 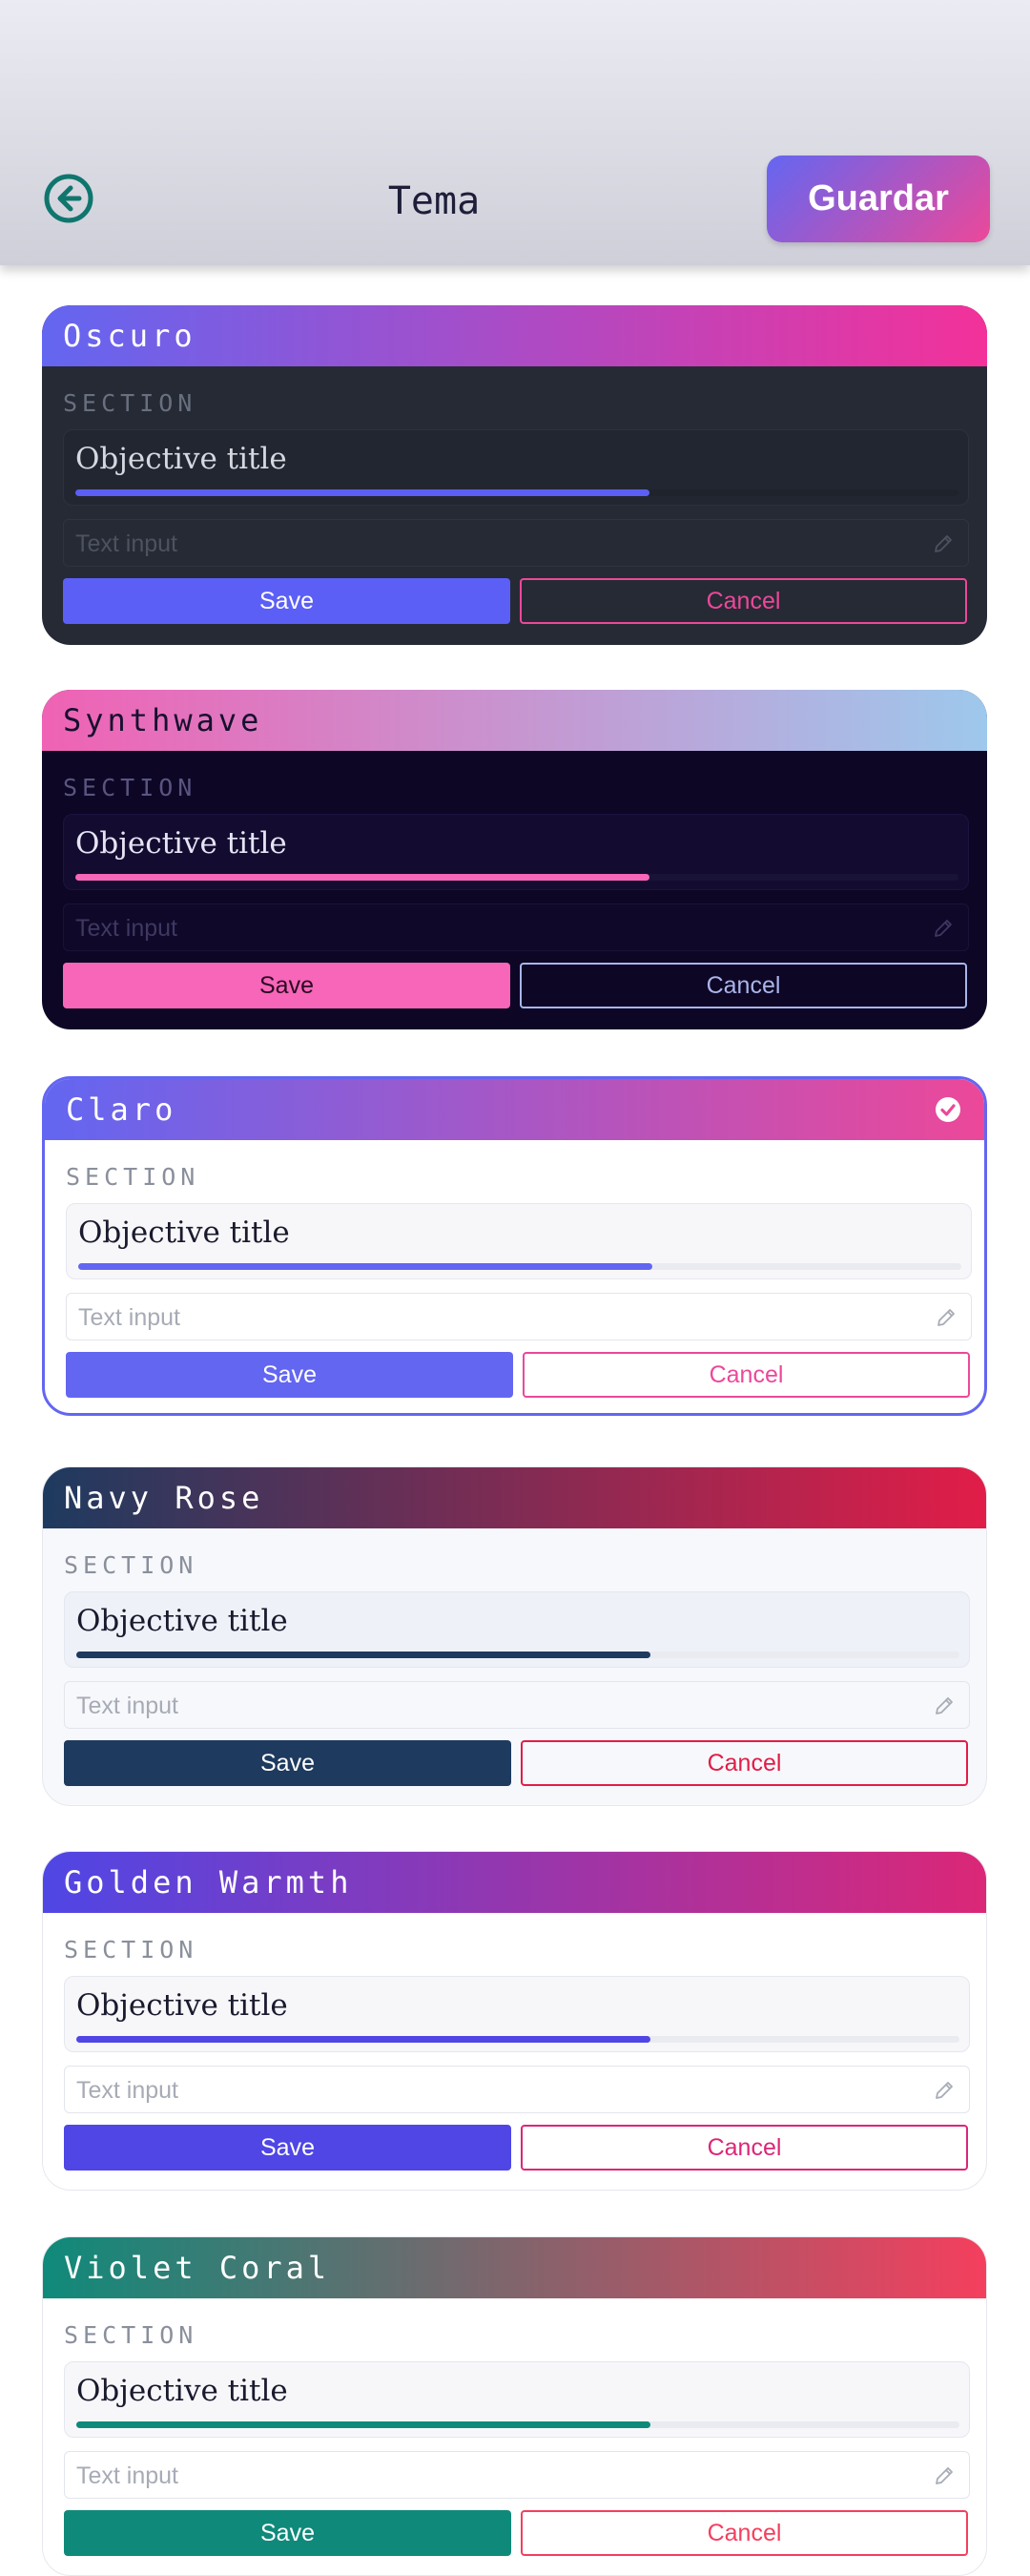 I want to click on check-circle-icon, so click(x=948, y=1109).